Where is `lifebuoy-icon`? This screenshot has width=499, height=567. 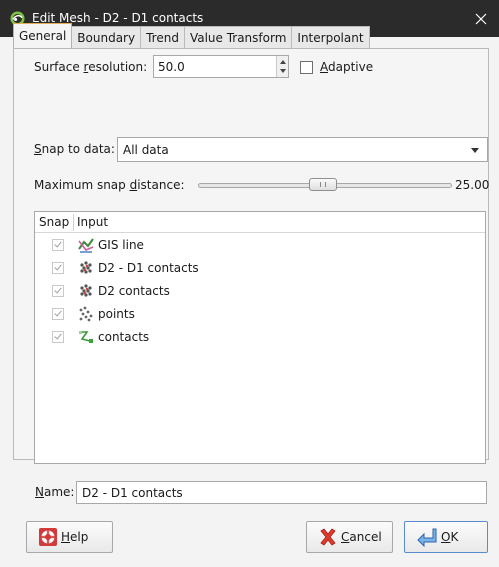
lifebuoy-icon is located at coordinates (48, 537).